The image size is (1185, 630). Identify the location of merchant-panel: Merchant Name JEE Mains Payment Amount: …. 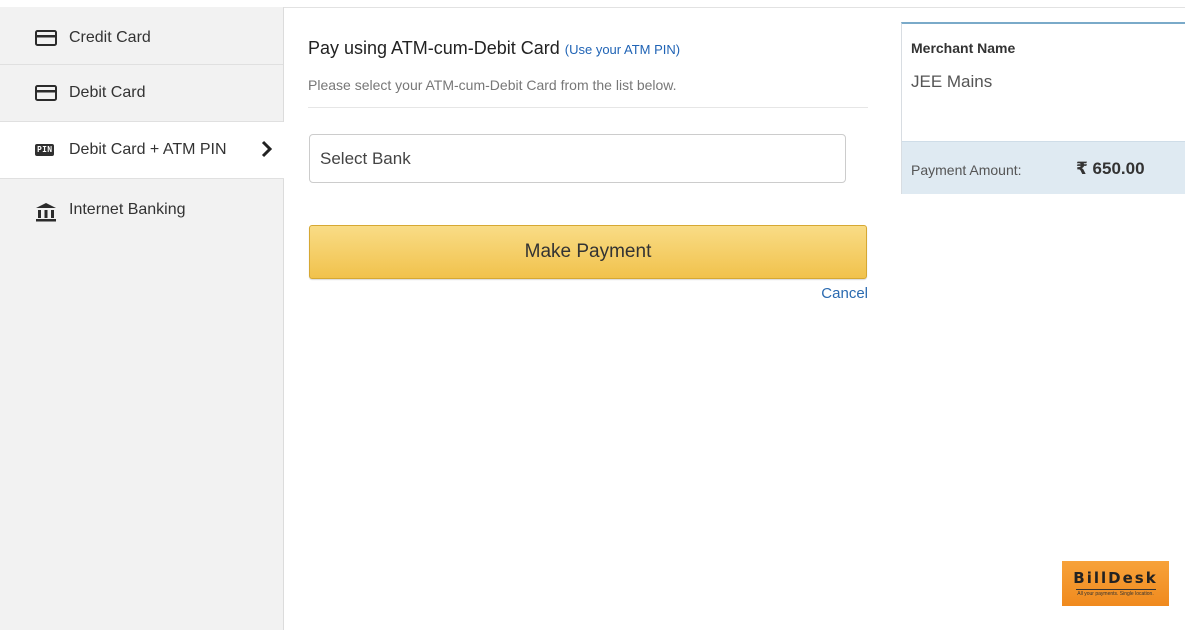
(1043, 108).